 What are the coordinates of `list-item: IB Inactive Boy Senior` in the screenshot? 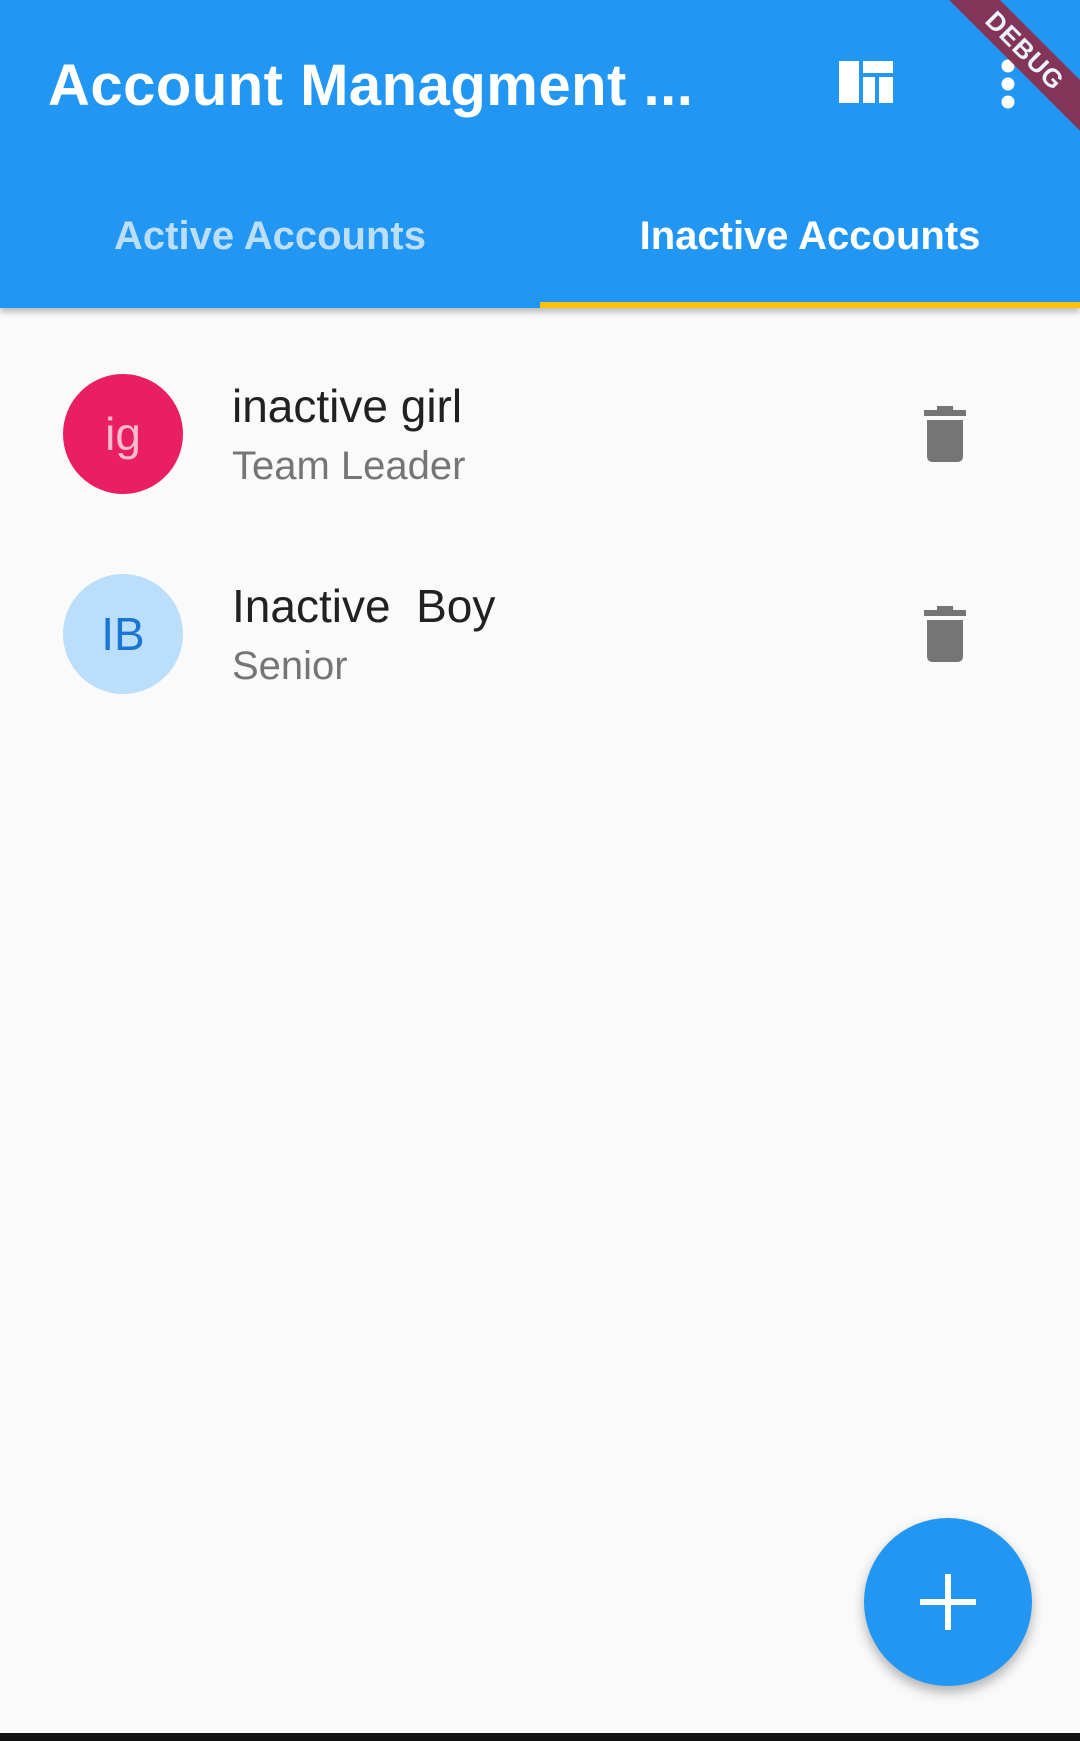 It's located at (540, 632).